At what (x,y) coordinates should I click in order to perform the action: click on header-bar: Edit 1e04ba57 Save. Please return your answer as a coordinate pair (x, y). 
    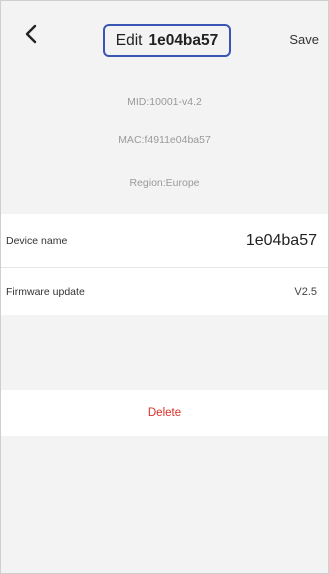
    Looking at the image, I should click on (164, 34).